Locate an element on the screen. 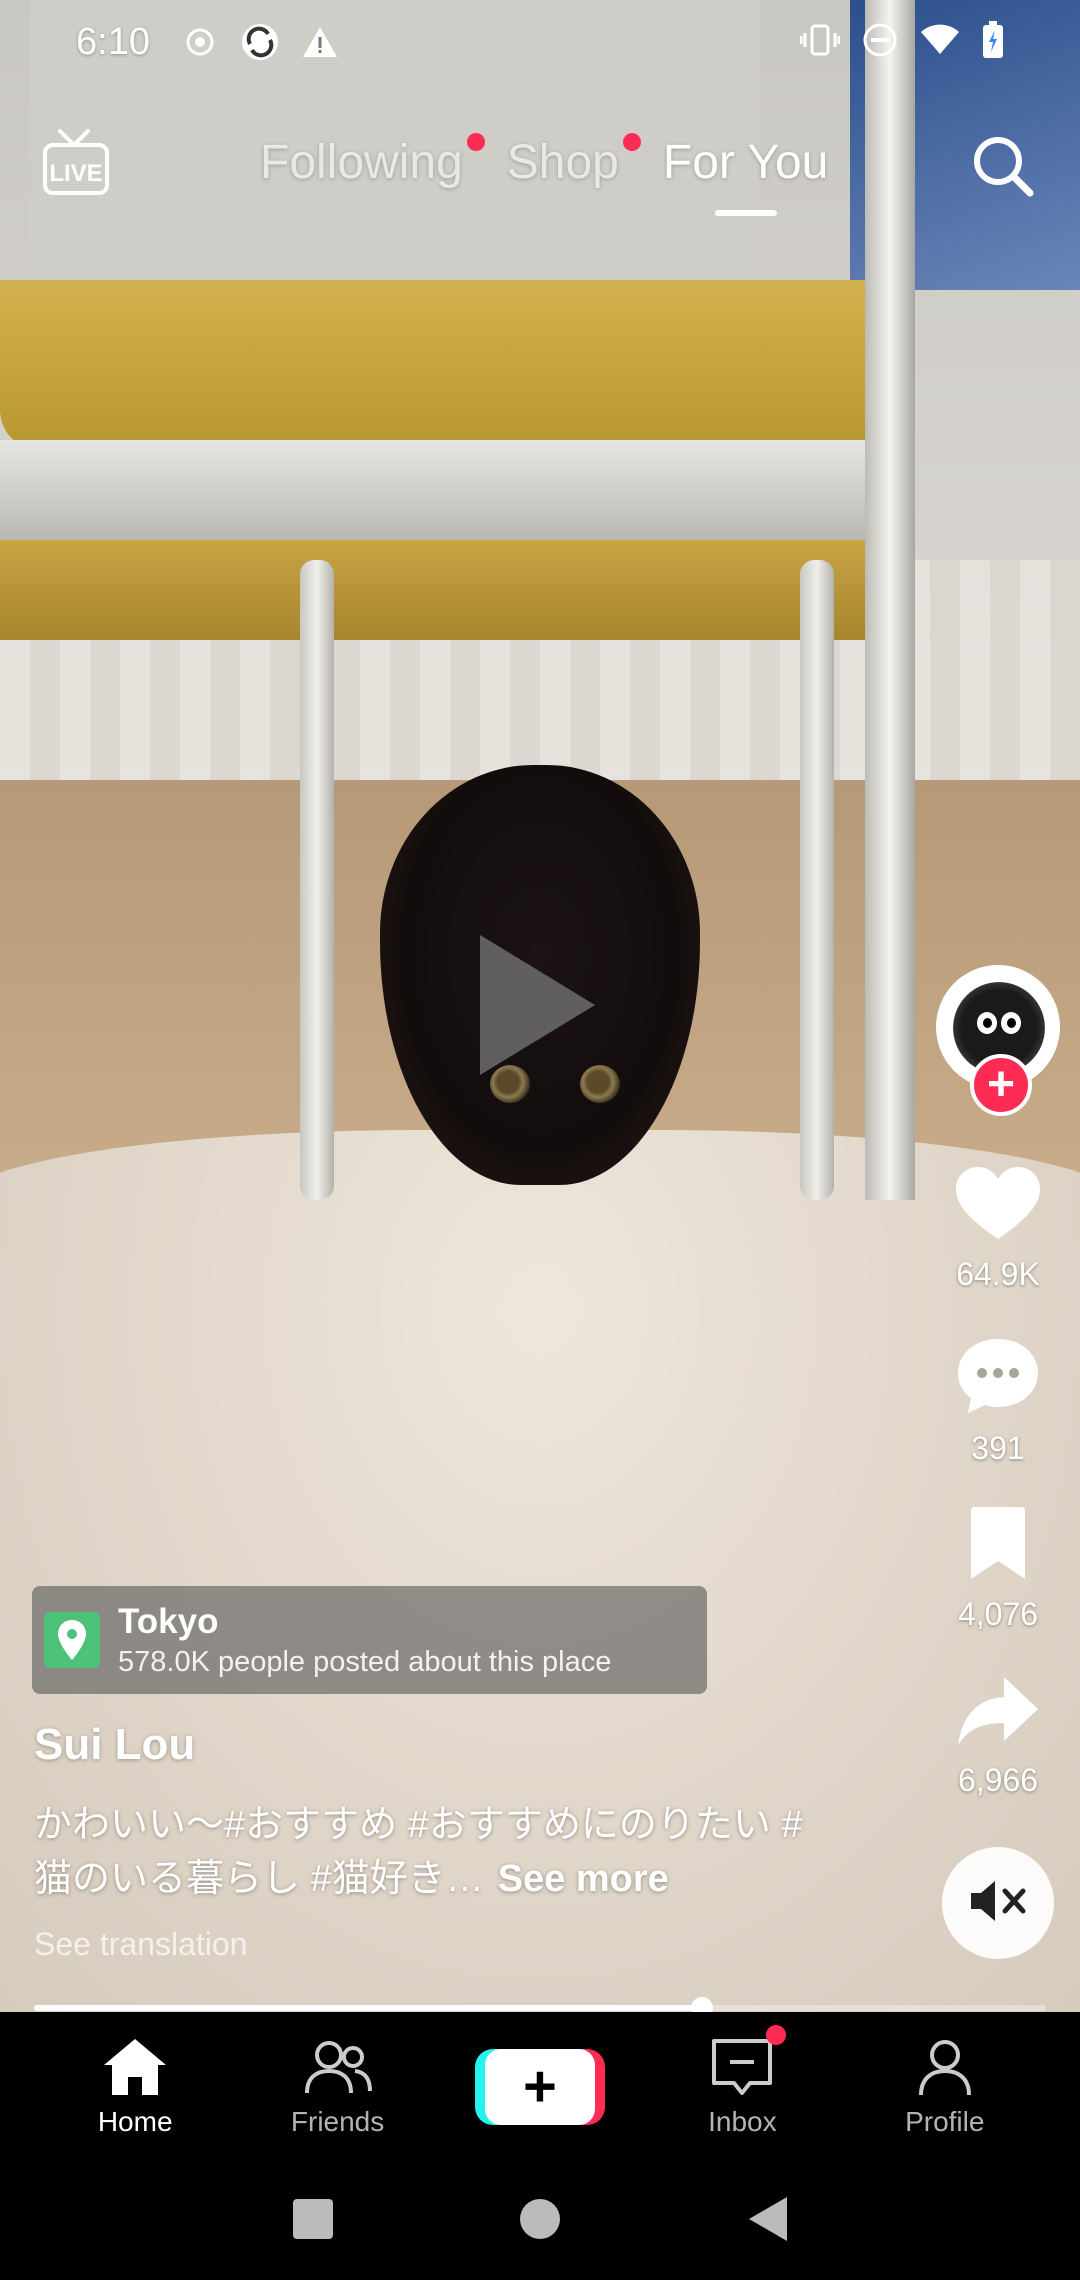  home-icon is located at coordinates (135, 2069).